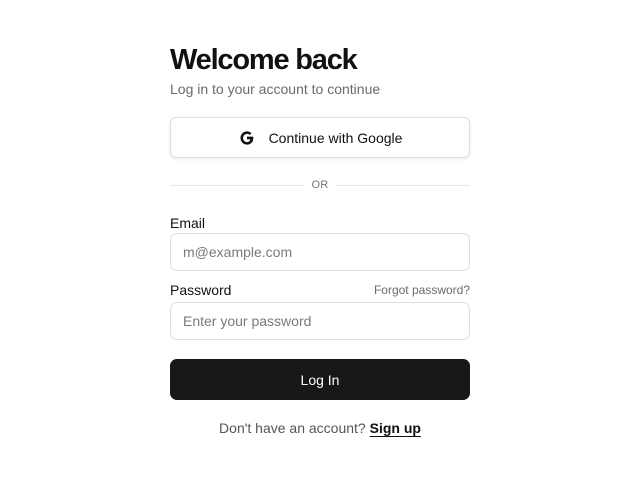 This screenshot has width=640, height=480. What do you see at coordinates (320, 321) in the screenshot?
I see `password-field` at bounding box center [320, 321].